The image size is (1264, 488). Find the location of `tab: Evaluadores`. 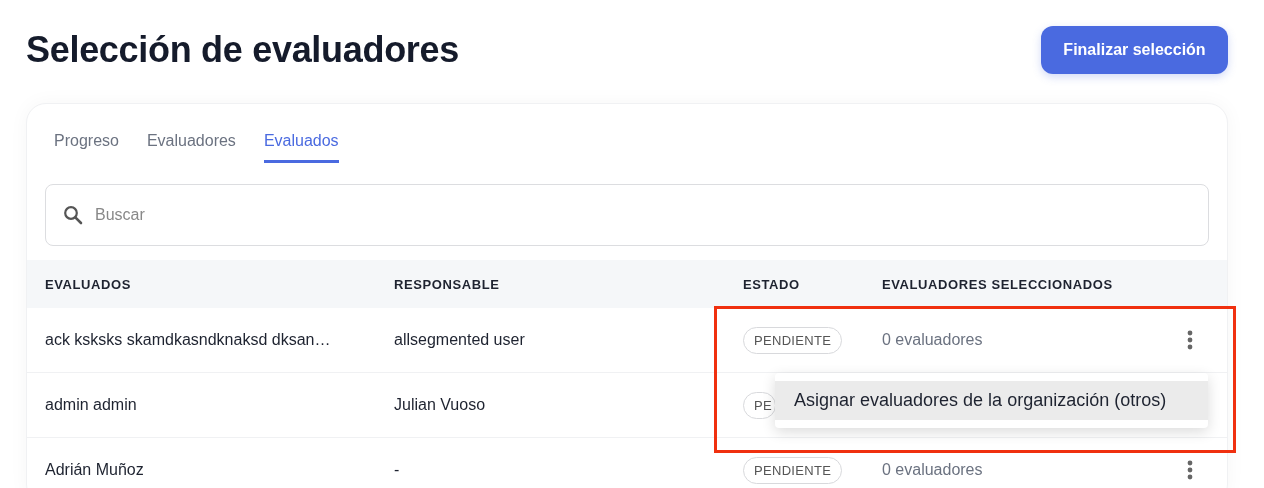

tab: Evaluadores is located at coordinates (191, 146).